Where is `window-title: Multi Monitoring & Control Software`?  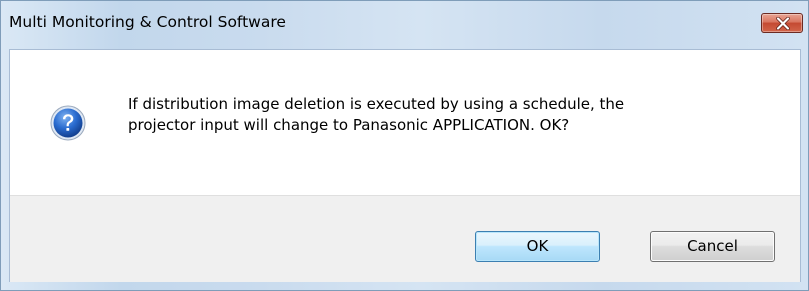
window-title: Multi Monitoring & Control Software is located at coordinates (147, 22).